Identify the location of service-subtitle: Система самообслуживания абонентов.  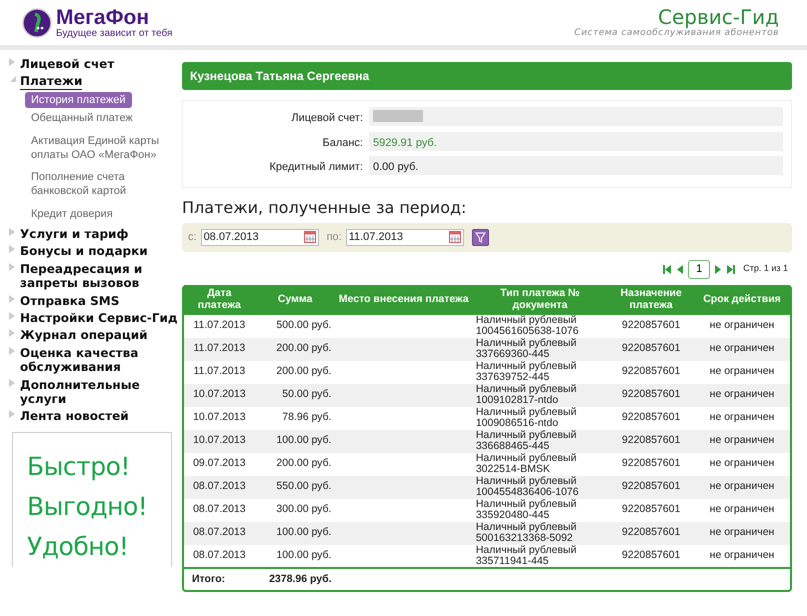
(676, 33).